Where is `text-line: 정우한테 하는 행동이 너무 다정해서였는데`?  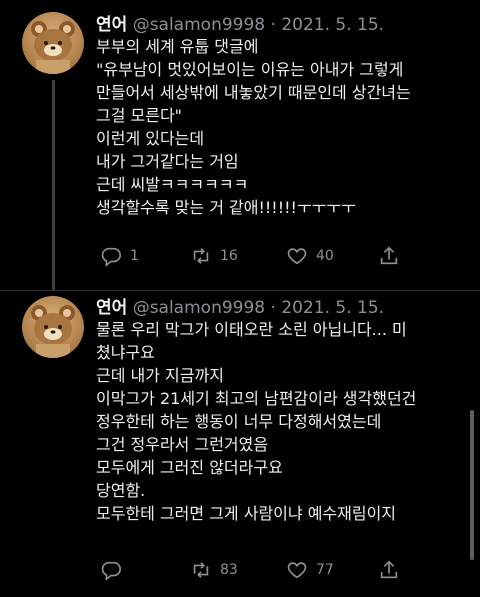 text-line: 정우한테 하는 행동이 너무 다정해서였는데 is located at coordinates (239, 421).